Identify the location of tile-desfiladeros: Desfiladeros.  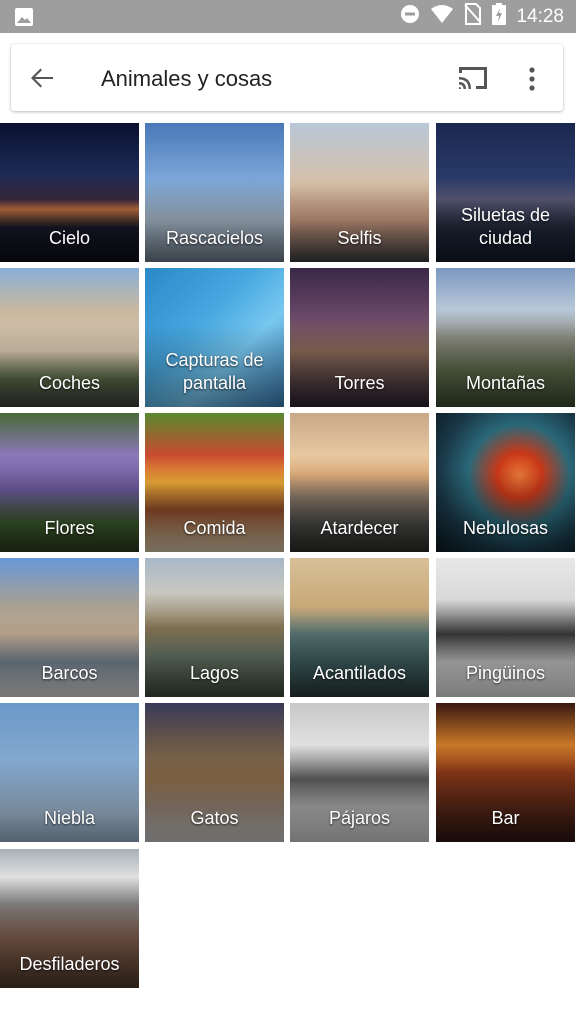
(69, 918).